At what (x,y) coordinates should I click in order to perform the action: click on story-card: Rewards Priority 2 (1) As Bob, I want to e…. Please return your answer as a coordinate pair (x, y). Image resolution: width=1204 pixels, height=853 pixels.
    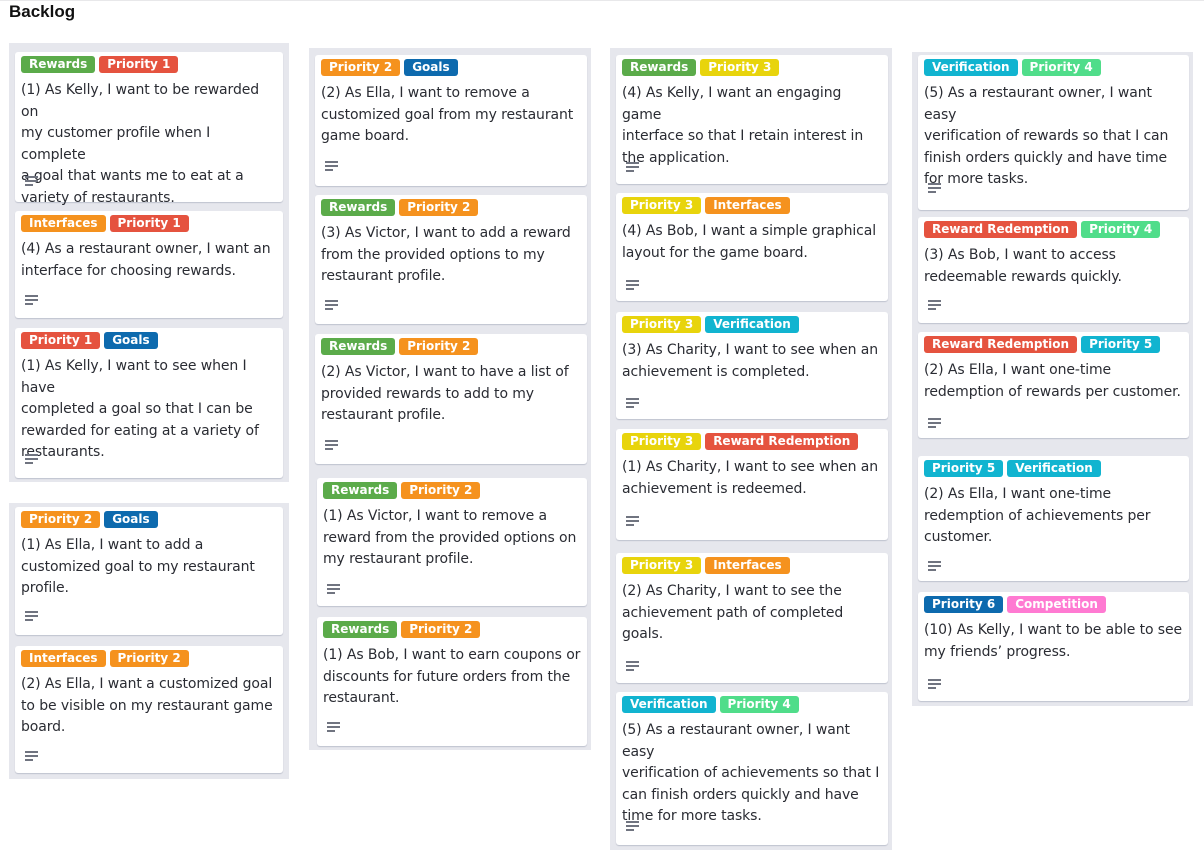
    Looking at the image, I should click on (452, 681).